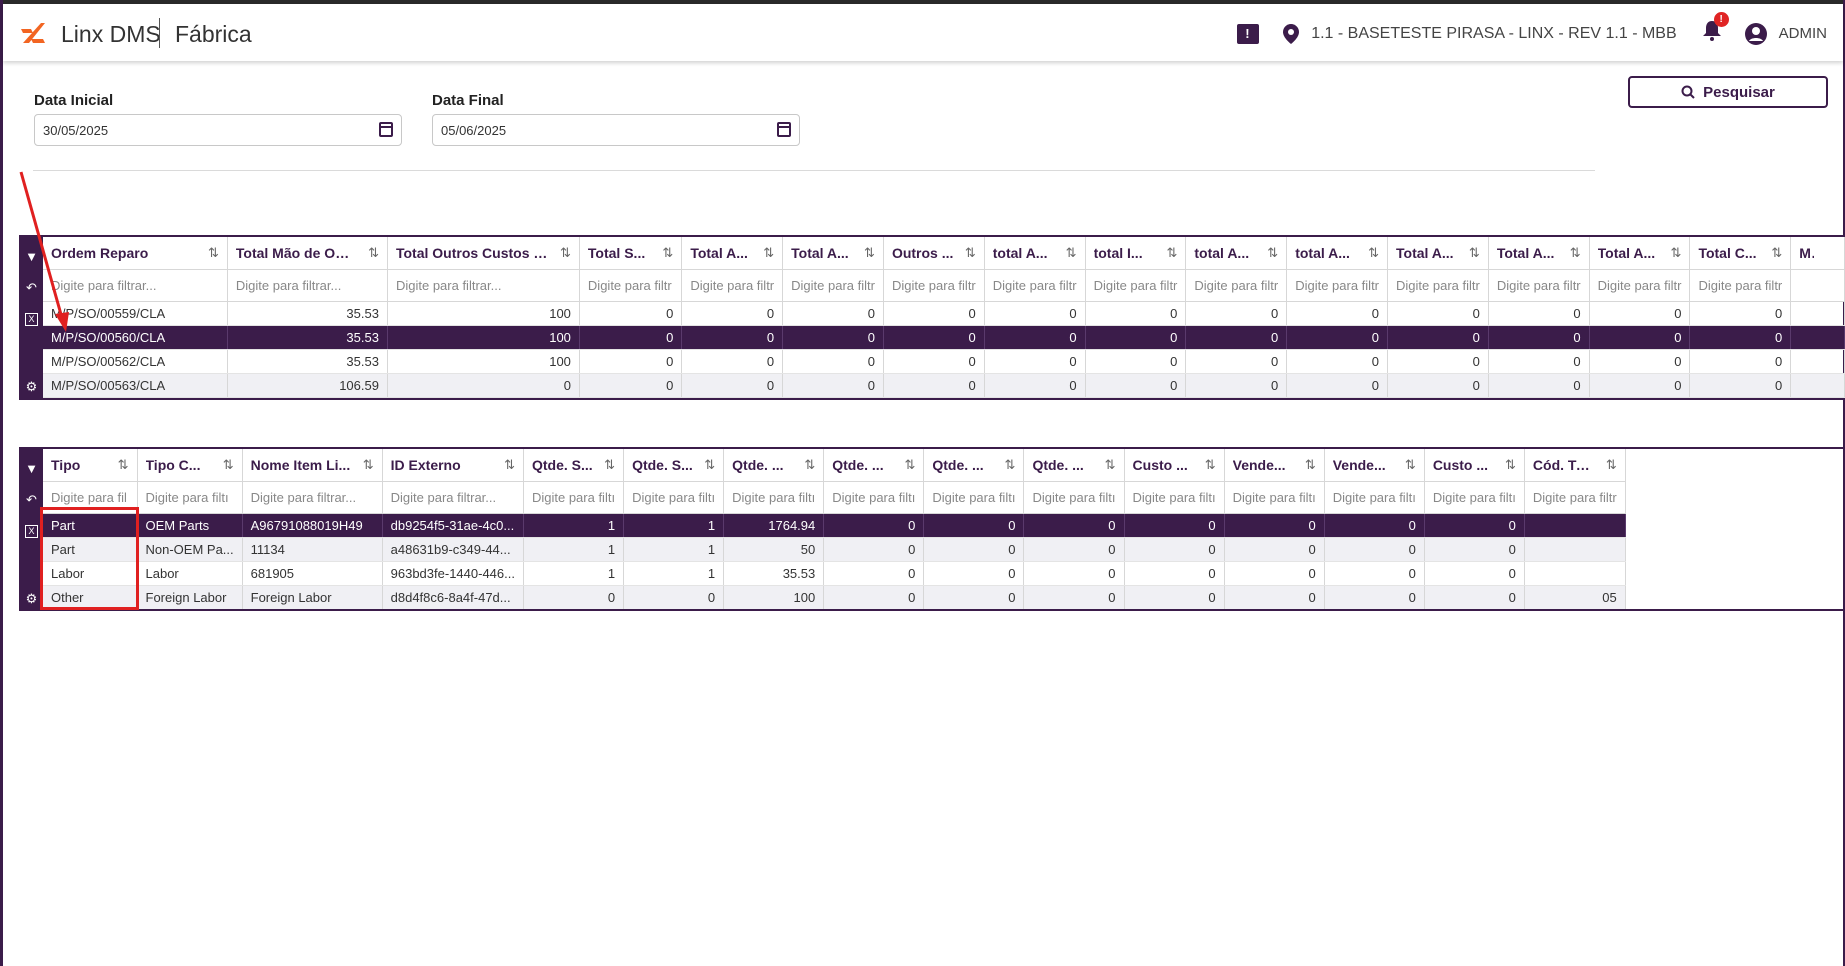 The height and width of the screenshot is (966, 1845). I want to click on column-header: Cód. Tri... ⇅, so click(1575, 465).